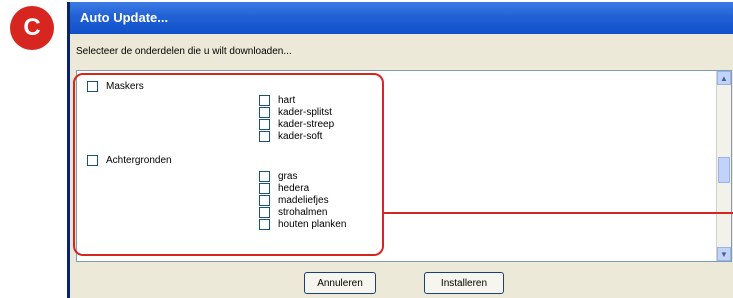  Describe the element at coordinates (558, 213) in the screenshot. I see `callout-line` at that location.